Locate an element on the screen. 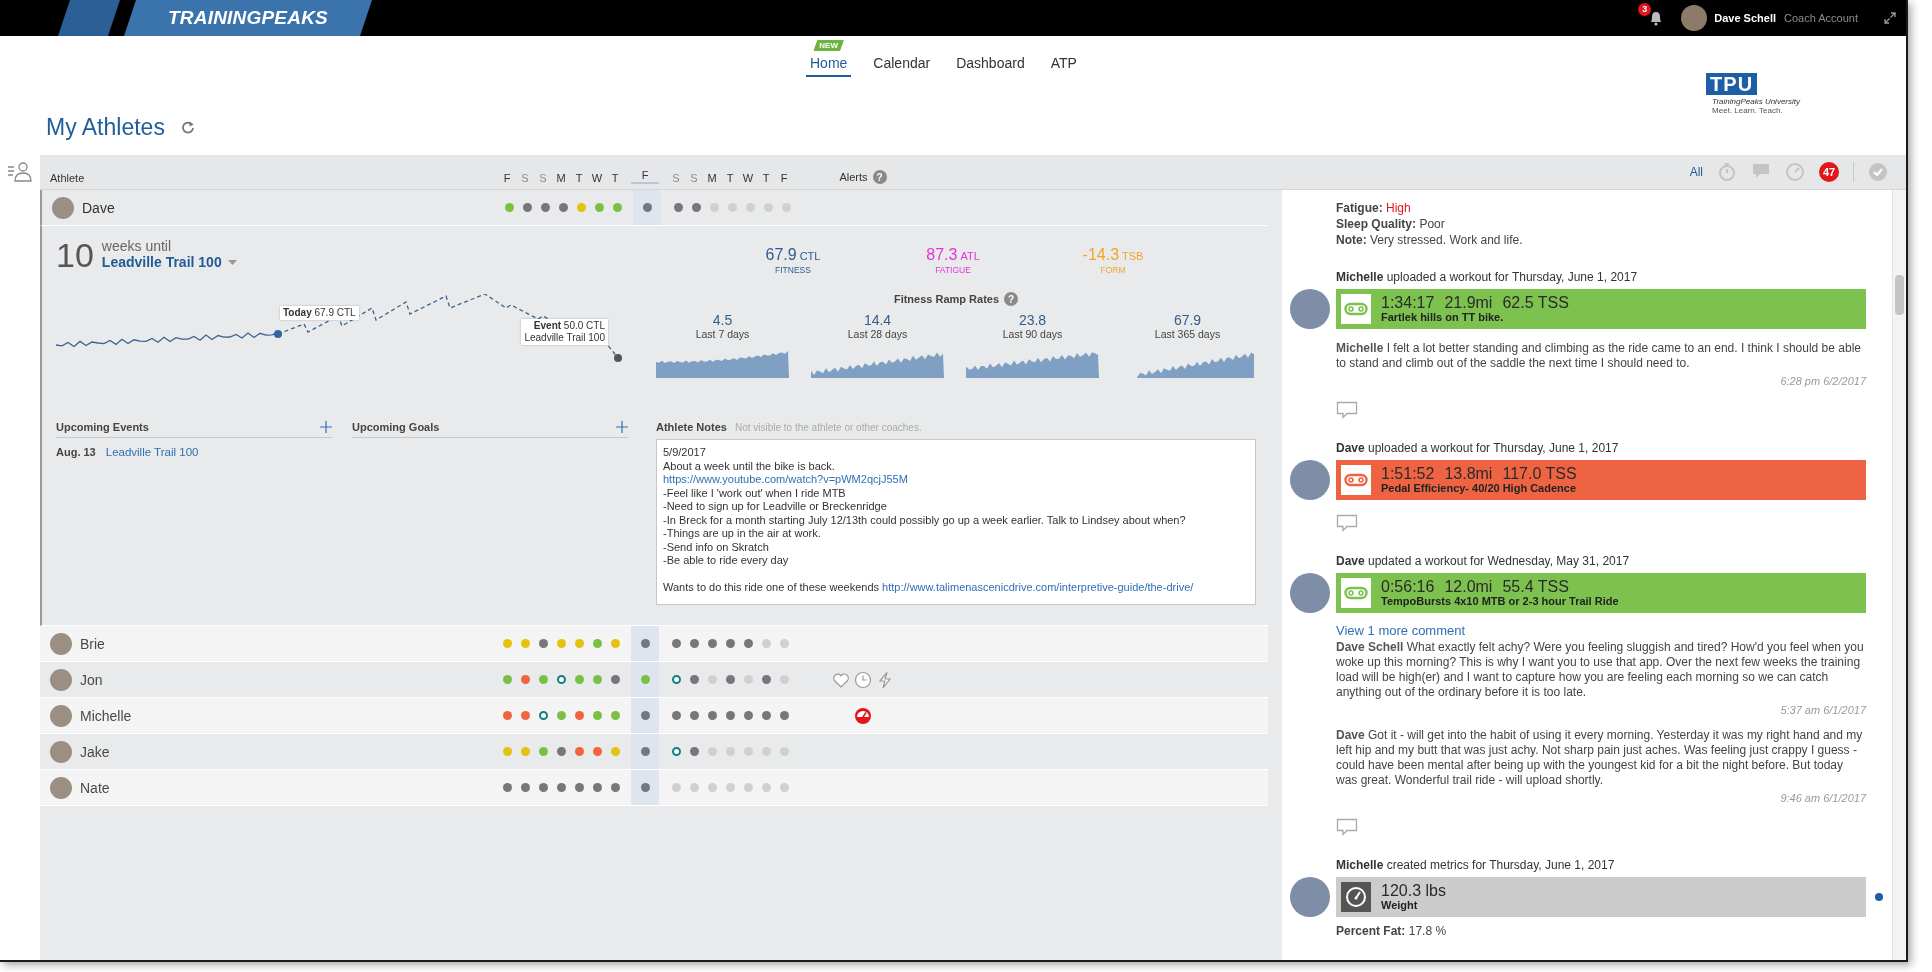  nav-tab: Calendar is located at coordinates (902, 66).